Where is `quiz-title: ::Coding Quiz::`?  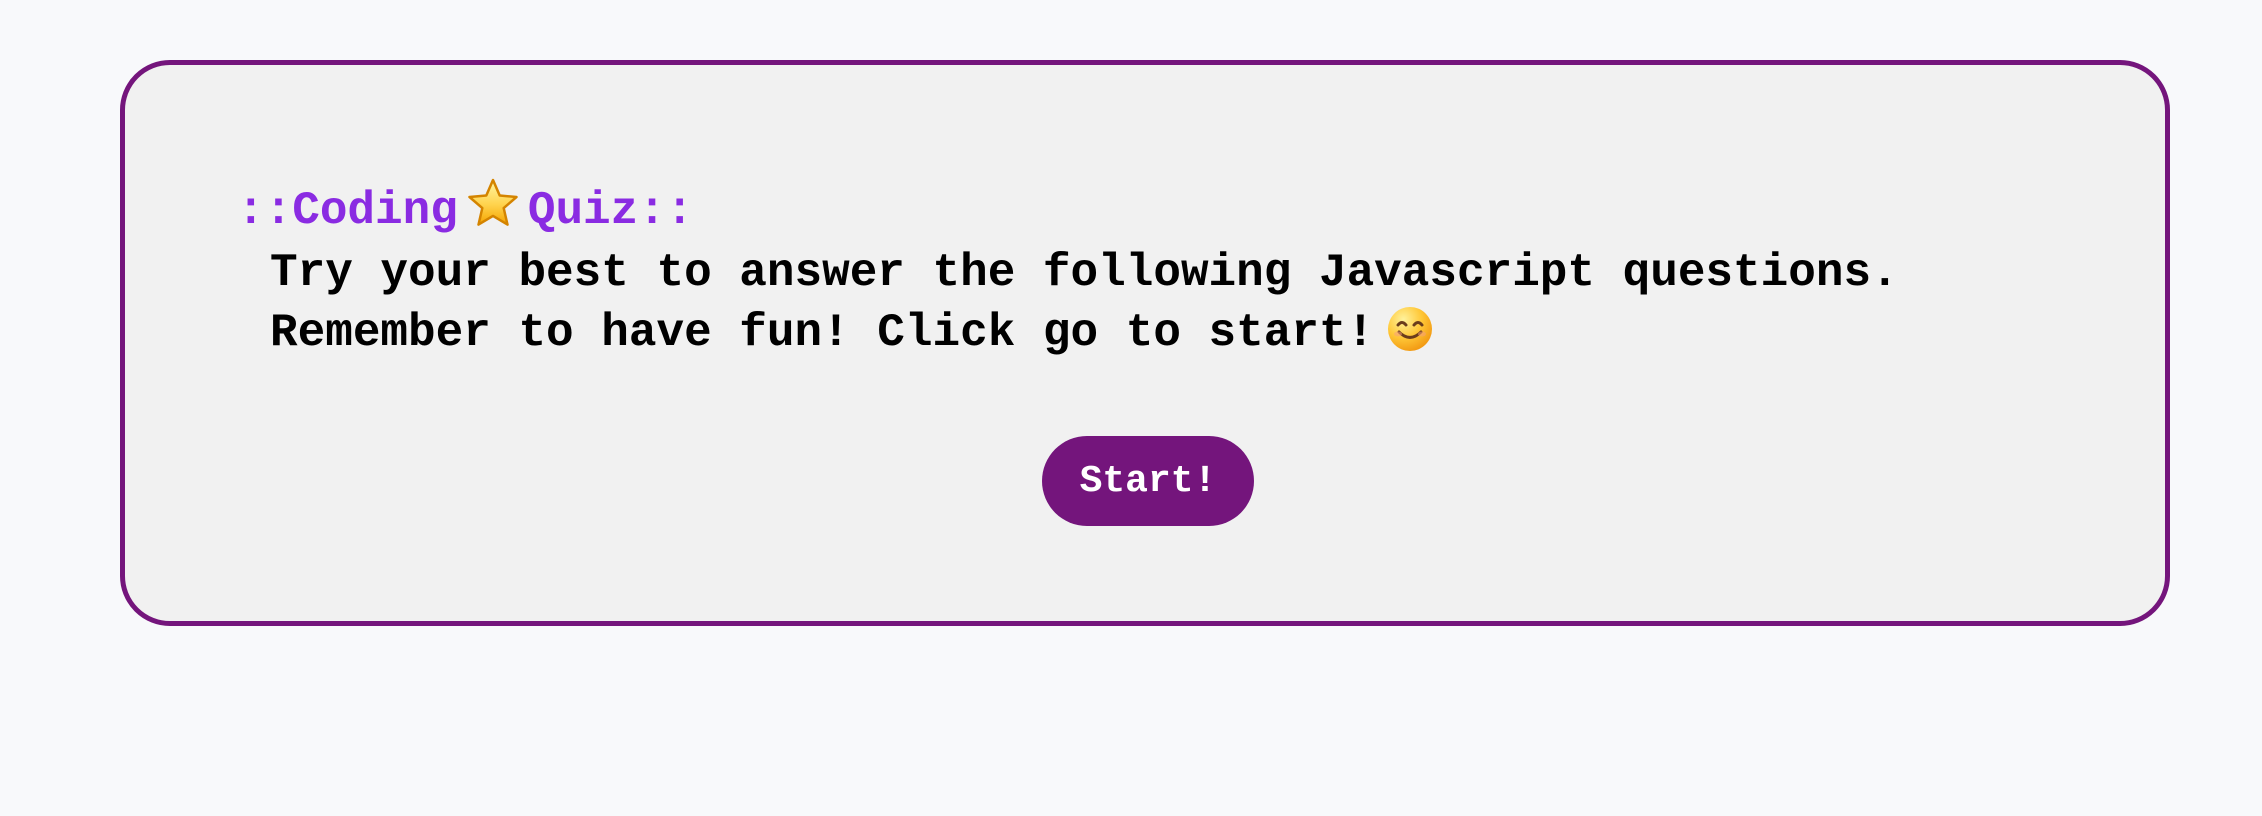
quiz-title: ::Coding Quiz:: is located at coordinates (465, 205).